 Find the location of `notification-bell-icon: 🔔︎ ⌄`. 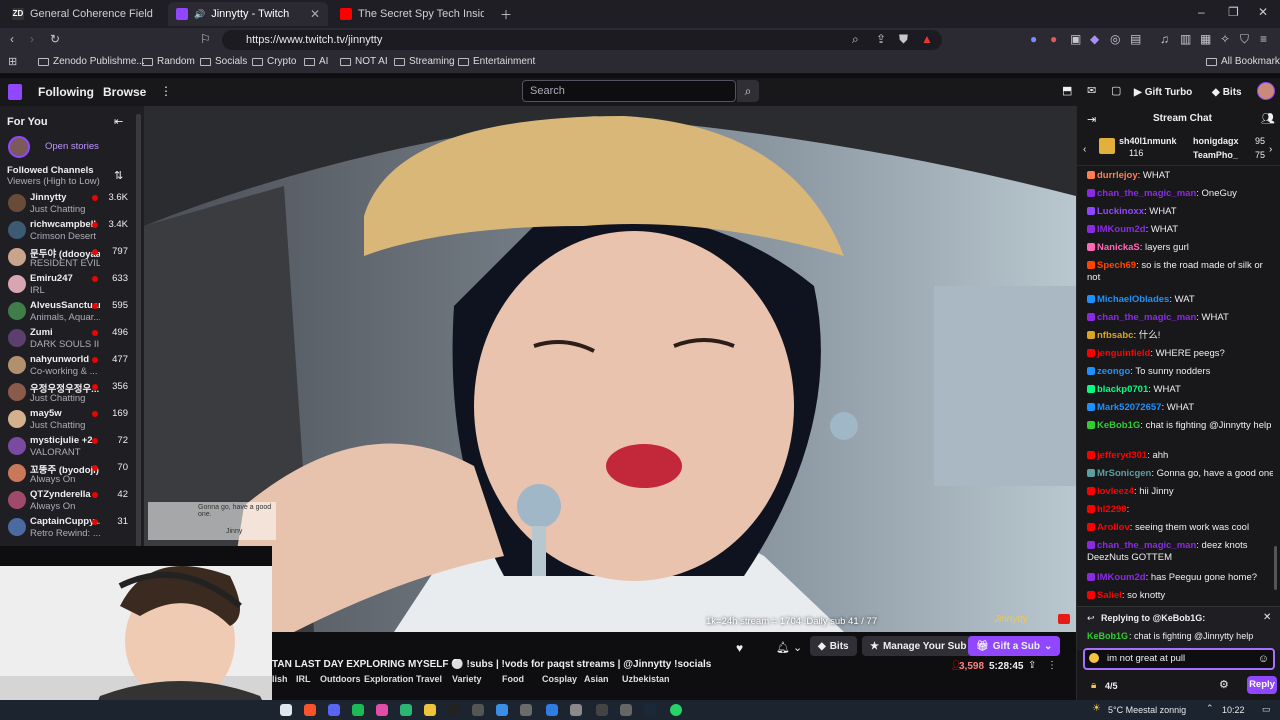

notification-bell-icon: 🔔︎ ⌄ is located at coordinates (789, 647).